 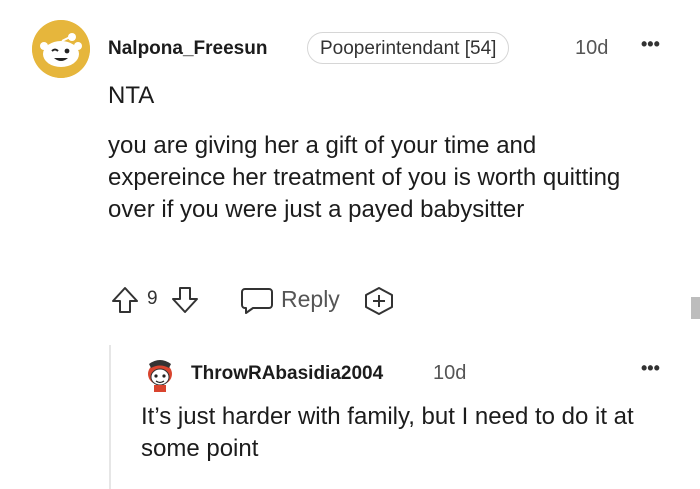 I want to click on downvote-button, so click(x=185, y=302).